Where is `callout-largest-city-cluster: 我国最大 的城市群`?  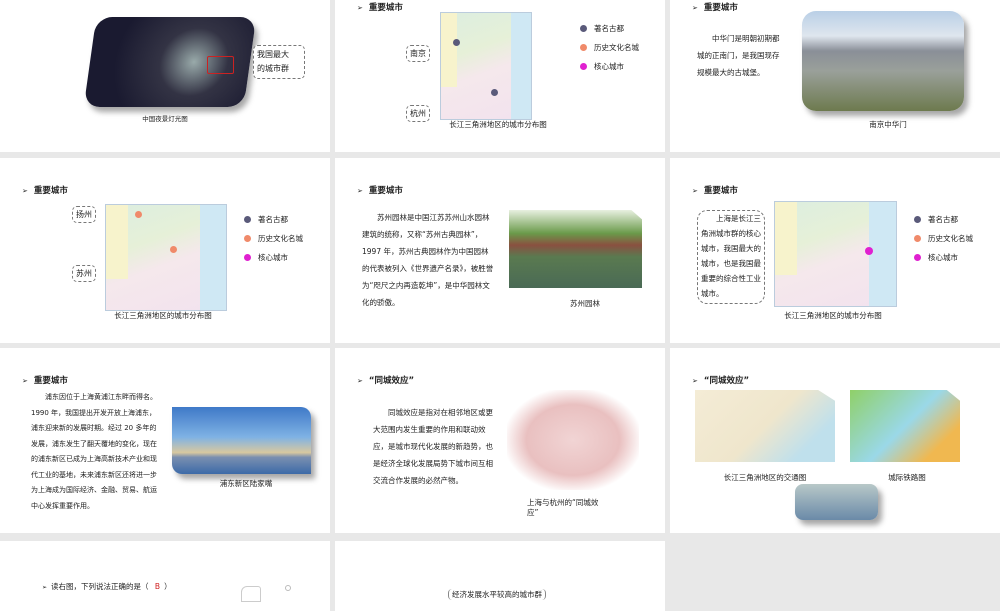 callout-largest-city-cluster: 我国最大 的城市群 is located at coordinates (279, 62).